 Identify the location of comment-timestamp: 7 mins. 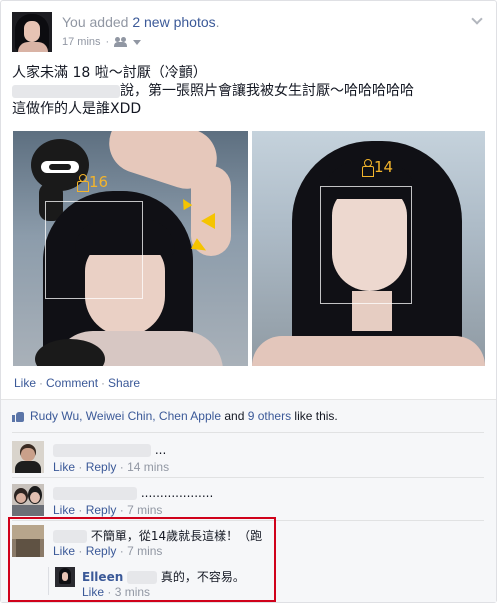
(144, 510).